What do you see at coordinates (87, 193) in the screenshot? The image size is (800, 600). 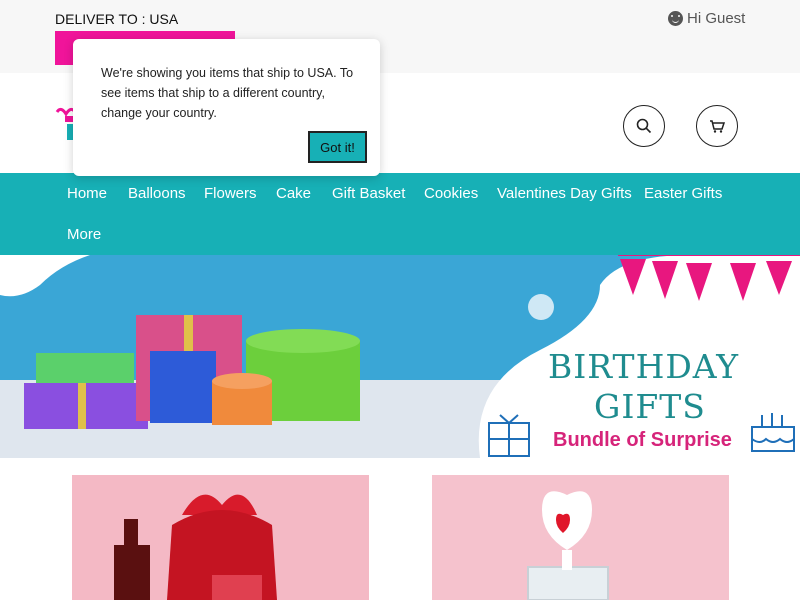 I see `nav-item-home: Home` at bounding box center [87, 193].